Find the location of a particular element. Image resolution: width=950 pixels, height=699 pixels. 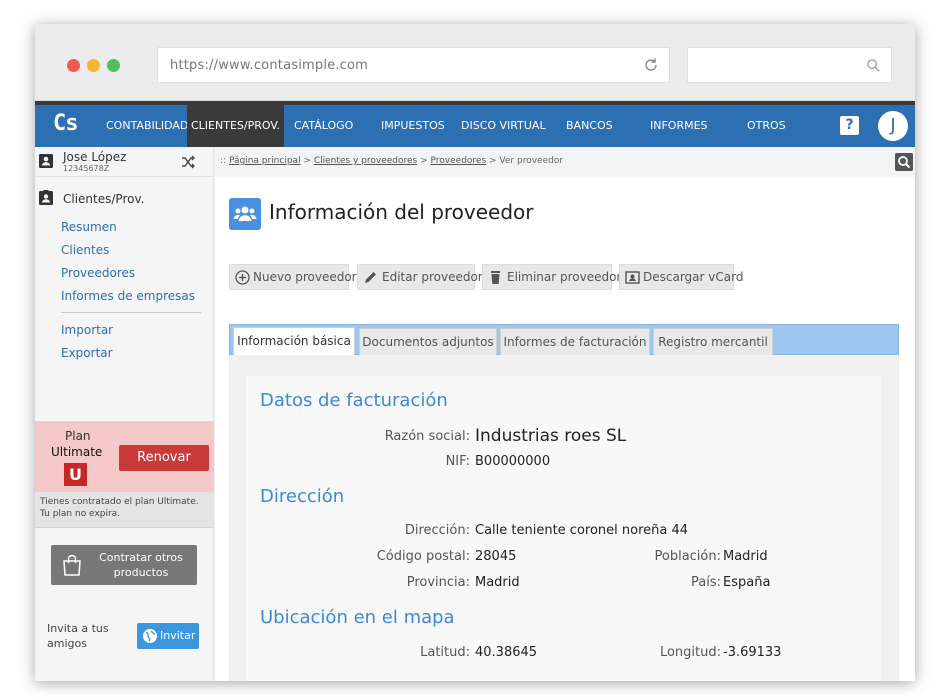

breadcrumb-prefix: :: is located at coordinates (224, 161).